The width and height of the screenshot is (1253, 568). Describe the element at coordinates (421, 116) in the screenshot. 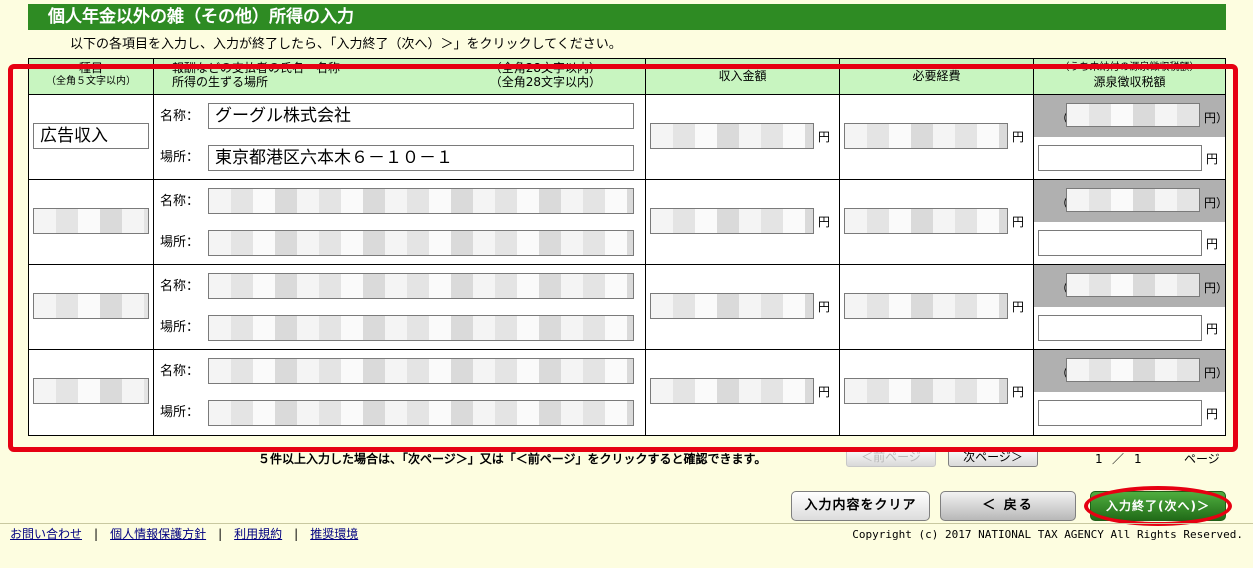

I see `payer-name-input: グーグル株式会社` at that location.